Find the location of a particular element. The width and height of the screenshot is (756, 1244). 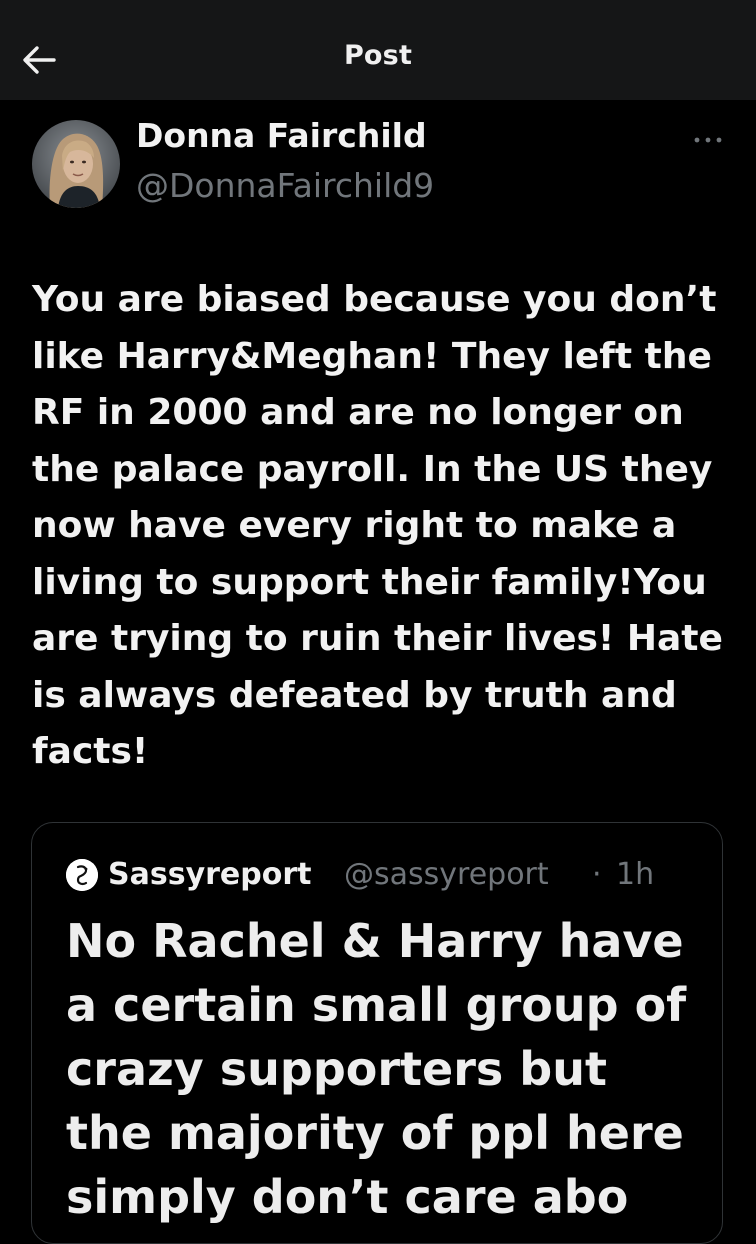

author-display-name: Donna Fairchild is located at coordinates (281, 135).